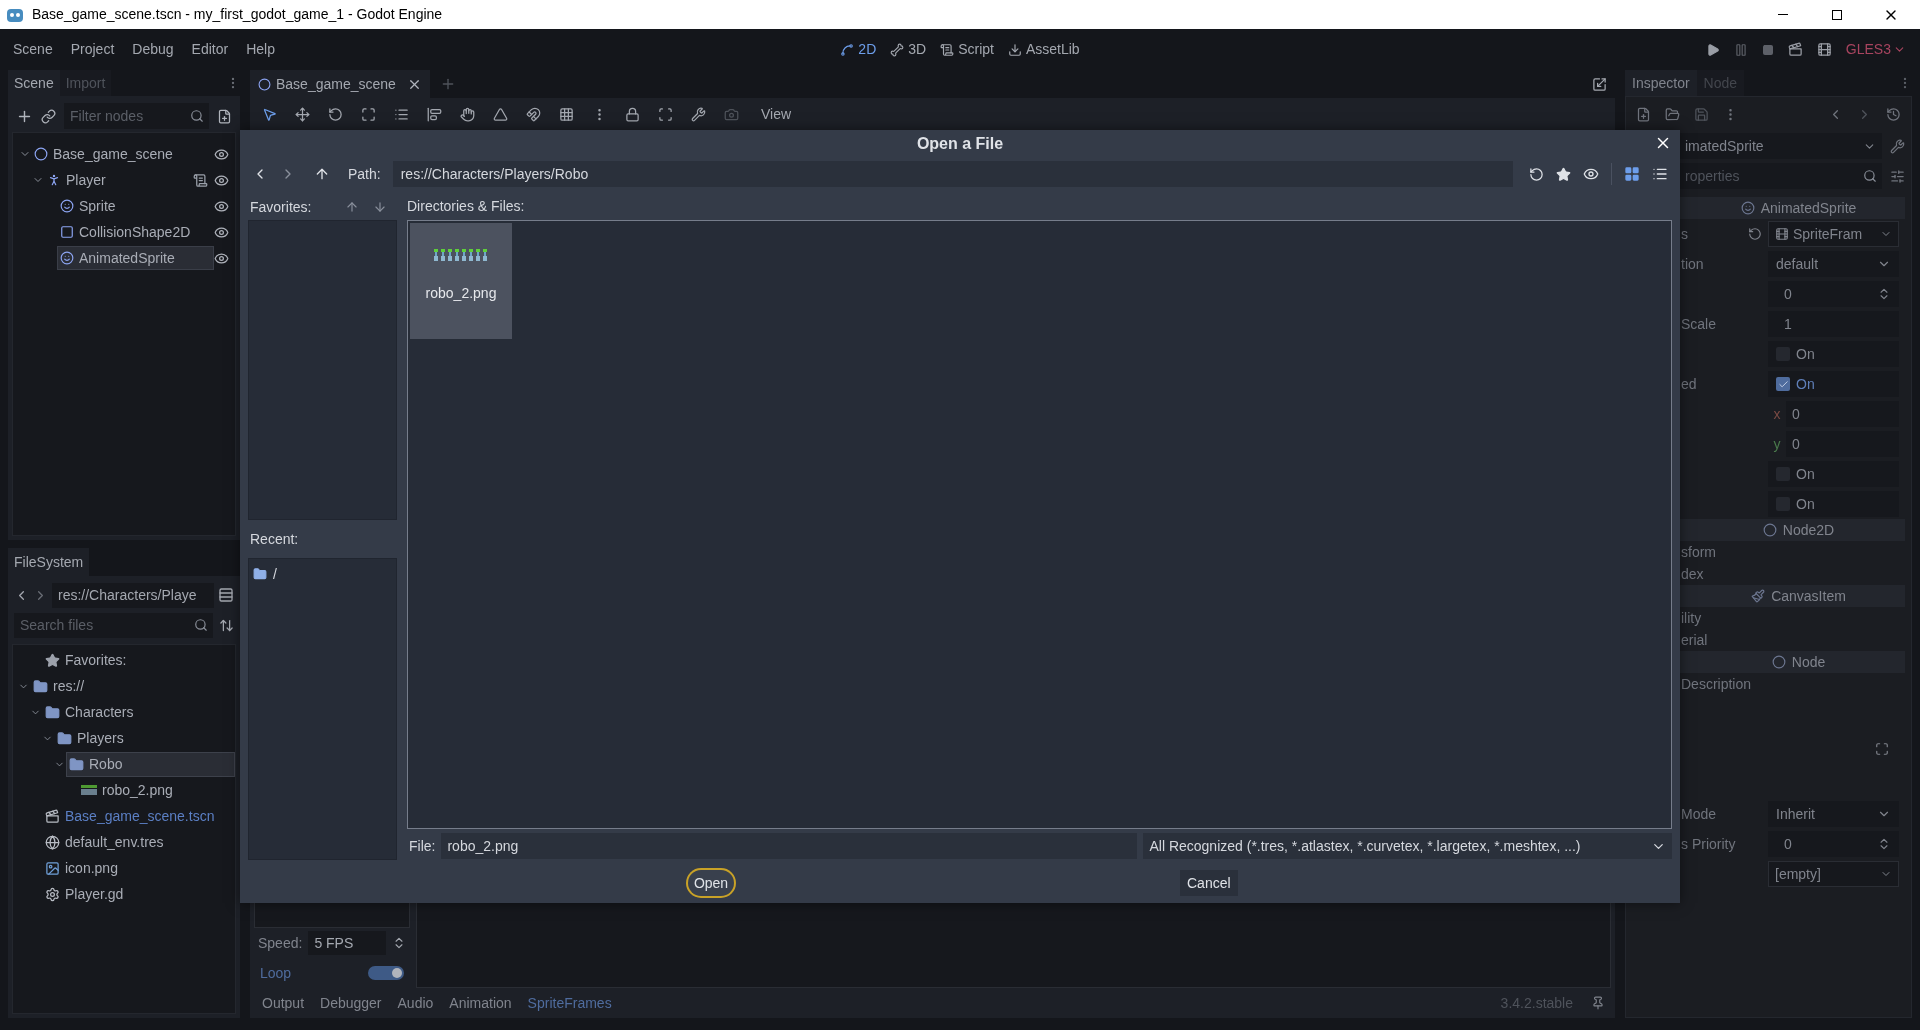 This screenshot has width=1920, height=1030. I want to click on tree-item: Base_game_scene, so click(122, 154).